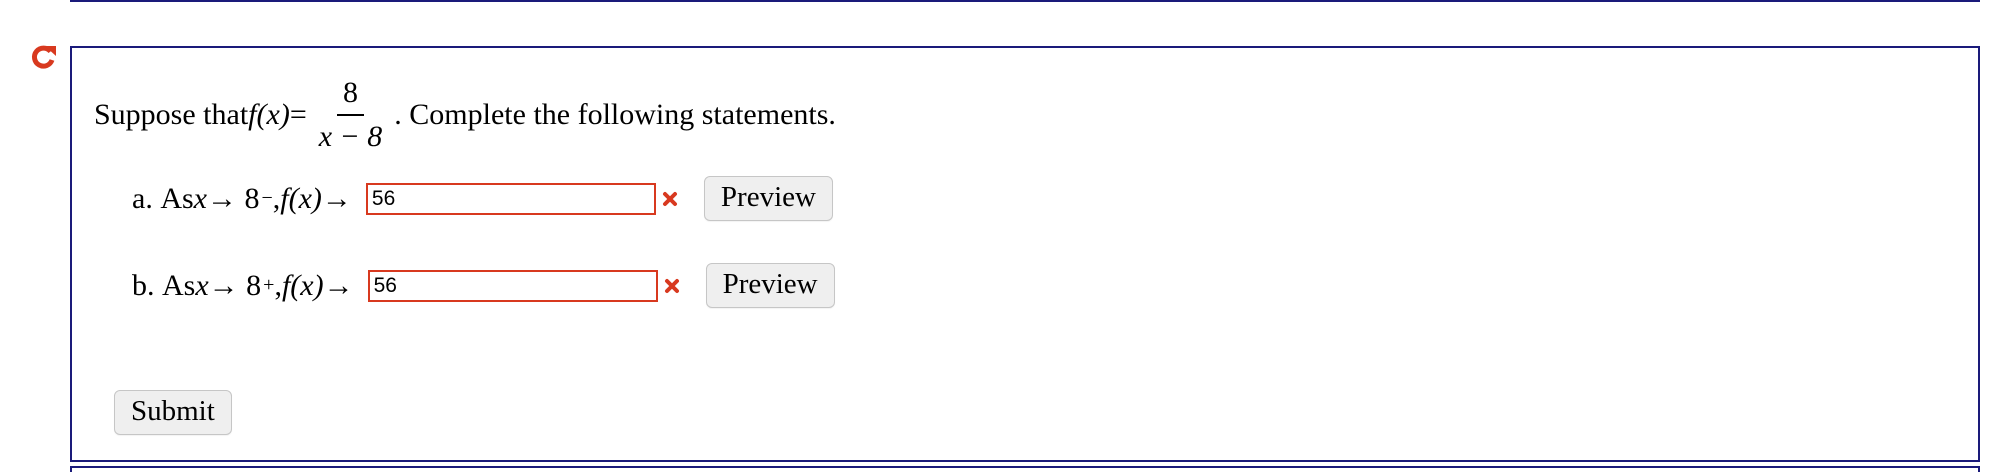  What do you see at coordinates (177, 198) in the screenshot?
I see `part-a-as: As` at bounding box center [177, 198].